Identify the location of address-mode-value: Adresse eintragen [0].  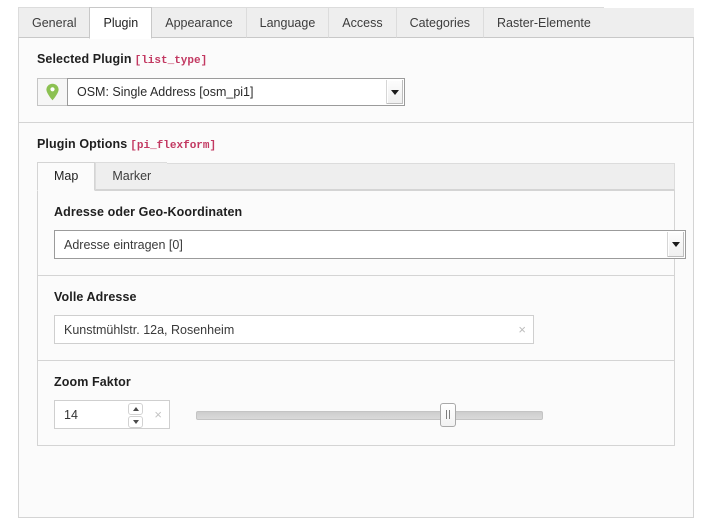
(123, 244).